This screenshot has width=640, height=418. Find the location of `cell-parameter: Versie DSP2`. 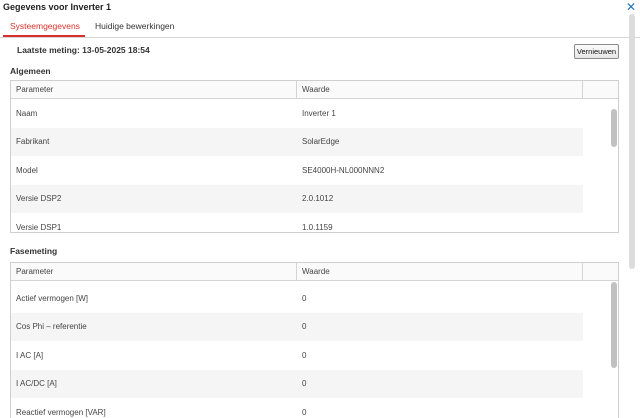

cell-parameter: Versie DSP2 is located at coordinates (39, 198).